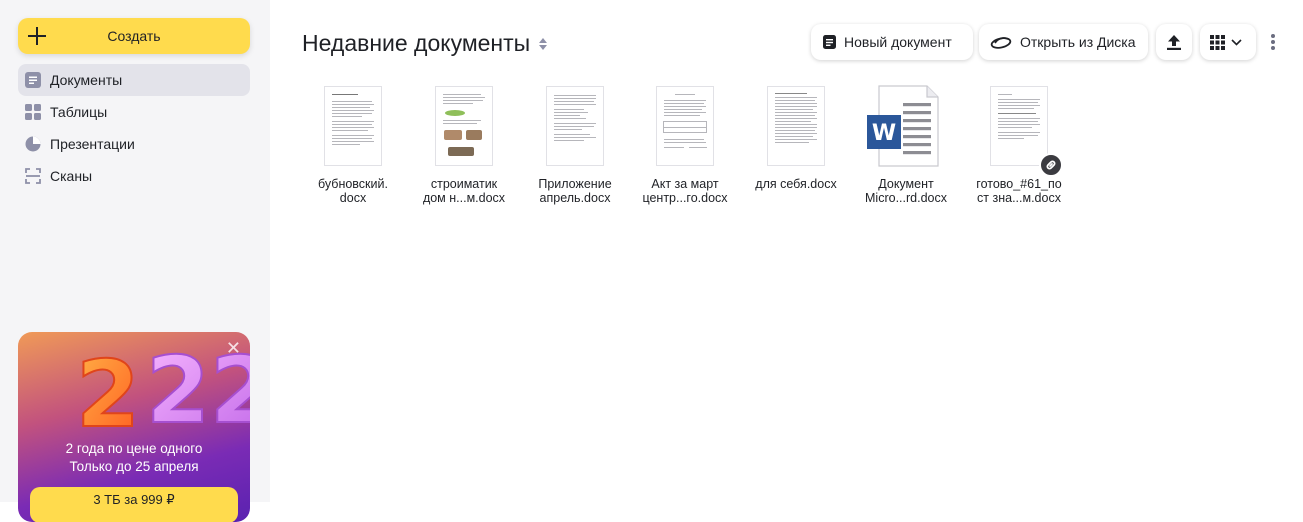  I want to click on promo-offer-button: 3 ТБ за 999 ₽, so click(134, 504).